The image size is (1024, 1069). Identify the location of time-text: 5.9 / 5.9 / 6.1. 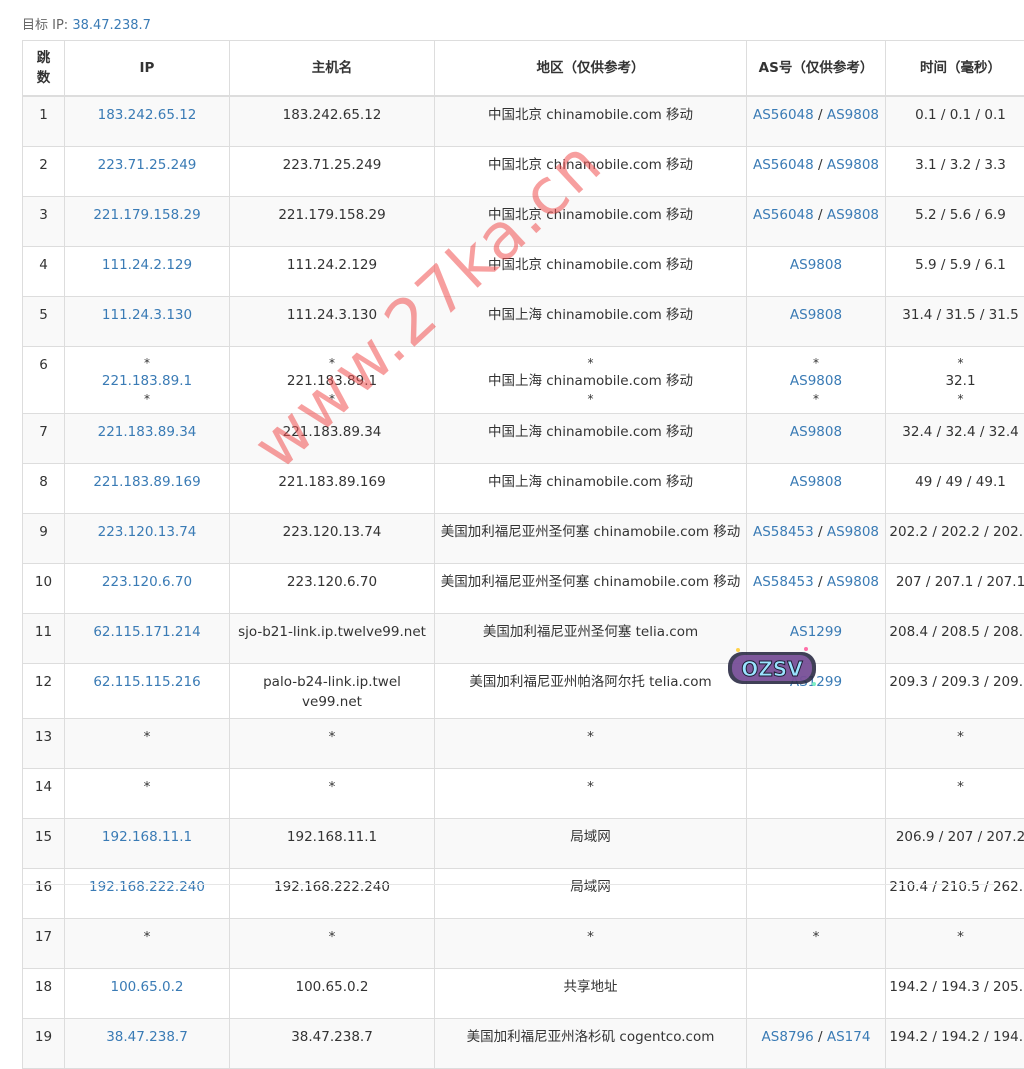
(960, 265).